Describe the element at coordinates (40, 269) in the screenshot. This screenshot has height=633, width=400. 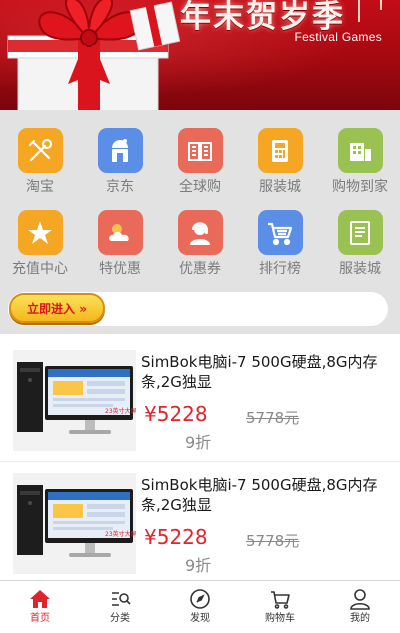
I see `category-label: 充值中心` at that location.